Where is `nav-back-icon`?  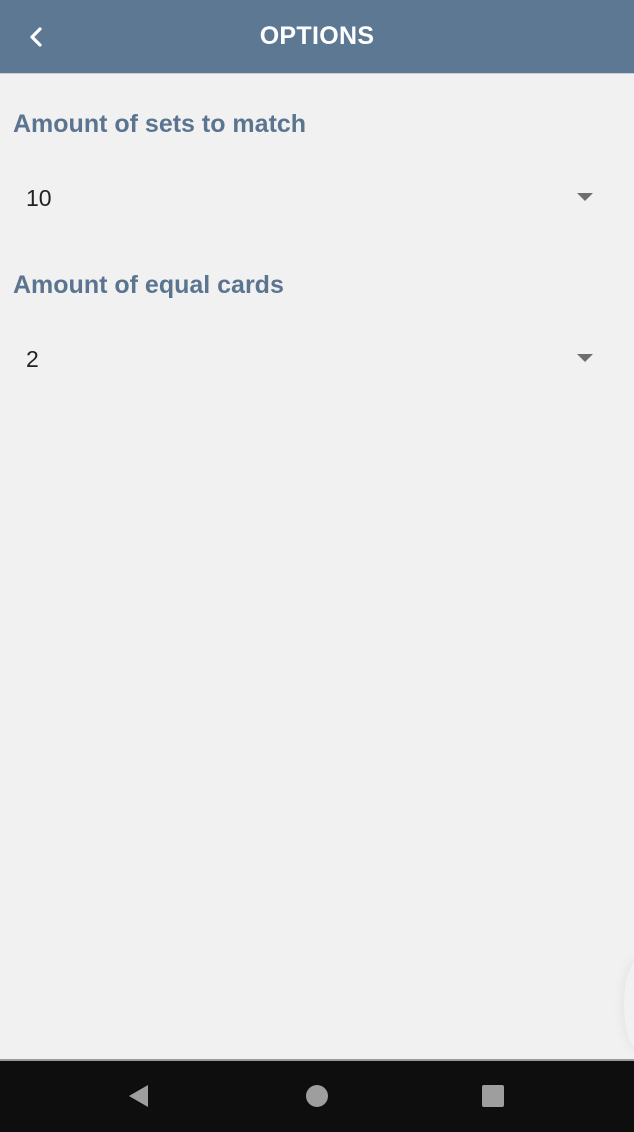 nav-back-icon is located at coordinates (138, 1096).